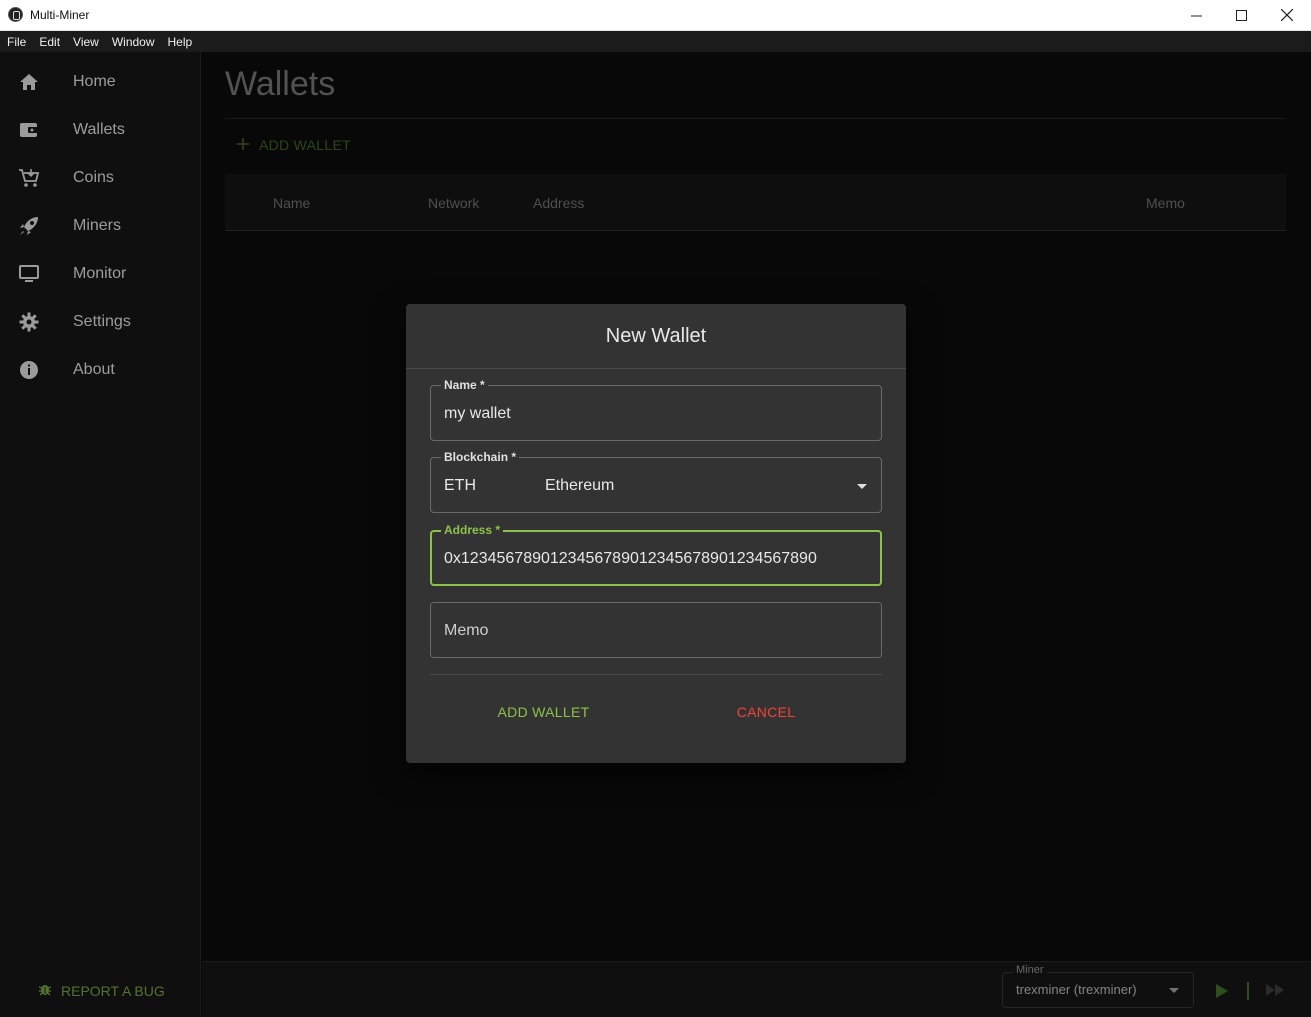  What do you see at coordinates (466, 630) in the screenshot?
I see `memo-field-placeholder: Memo` at bounding box center [466, 630].